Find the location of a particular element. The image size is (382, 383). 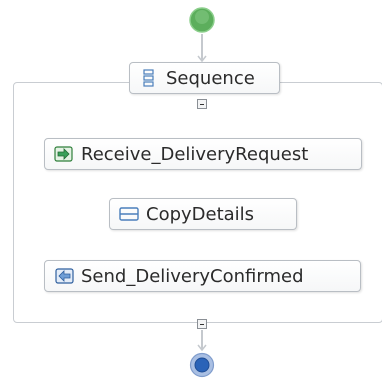

copy-details-node: CopyDetails is located at coordinates (203, 214).